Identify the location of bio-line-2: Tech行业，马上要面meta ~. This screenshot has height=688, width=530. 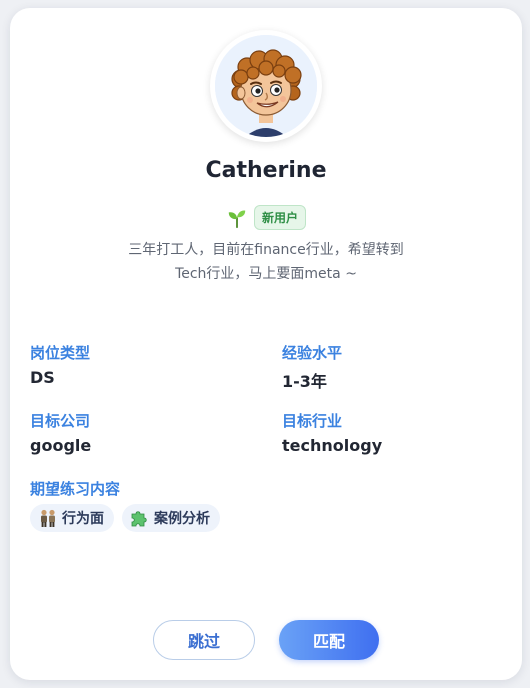
(266, 274).